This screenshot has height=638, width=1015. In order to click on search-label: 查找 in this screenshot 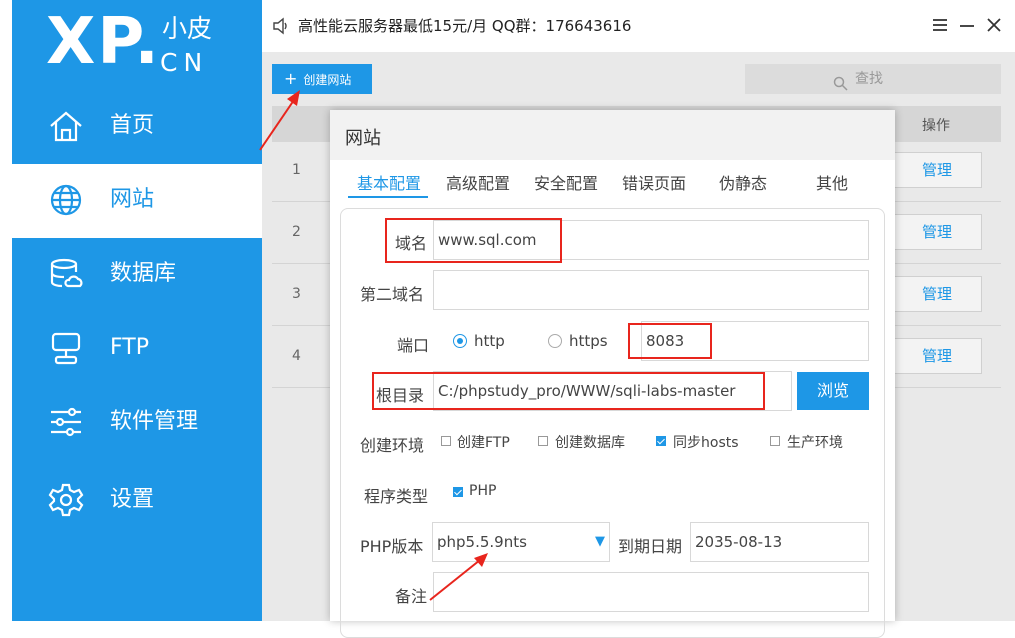, I will do `click(869, 79)`.